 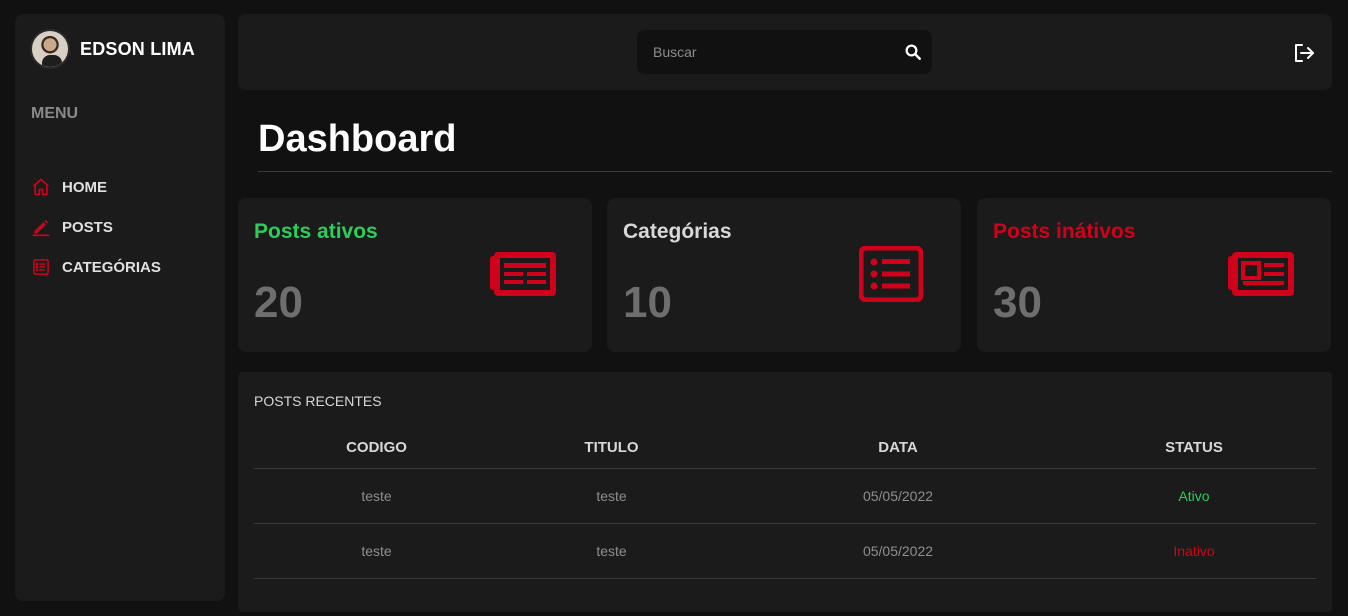 What do you see at coordinates (87, 227) in the screenshot?
I see `sidebar-item-label: POSTS` at bounding box center [87, 227].